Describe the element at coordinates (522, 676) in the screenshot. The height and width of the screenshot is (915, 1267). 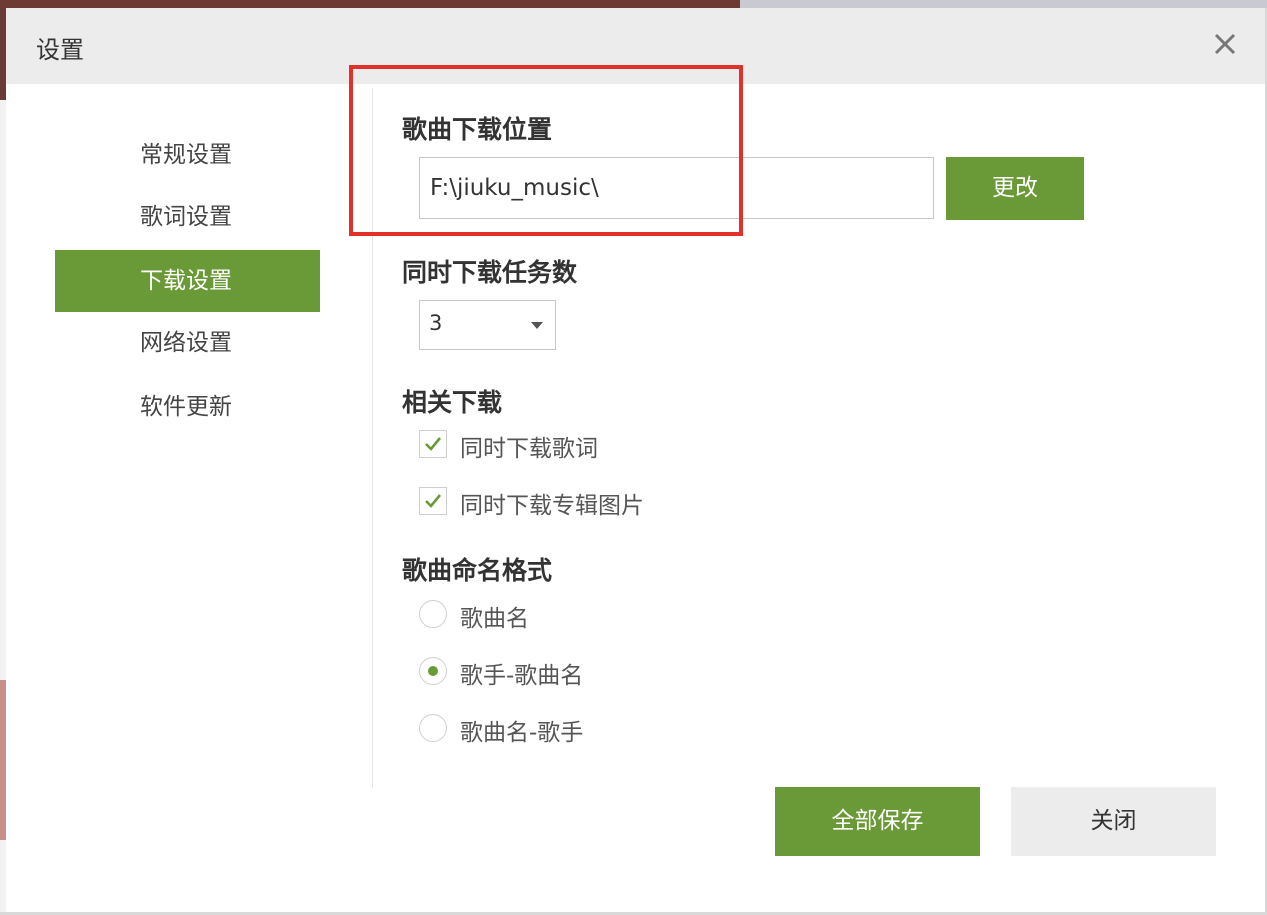
I see `naming-option-label: 歌手-歌曲名` at that location.